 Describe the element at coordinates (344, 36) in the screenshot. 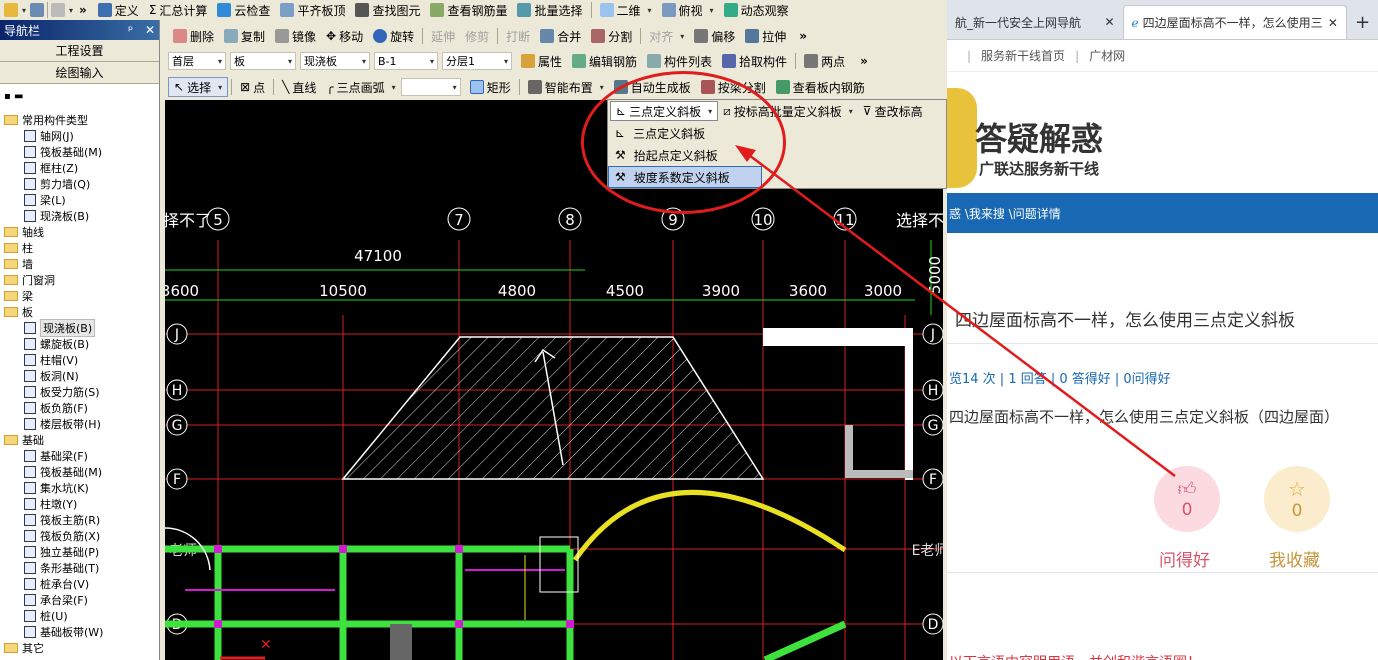

I see `move-button: ✥ 移动` at that location.